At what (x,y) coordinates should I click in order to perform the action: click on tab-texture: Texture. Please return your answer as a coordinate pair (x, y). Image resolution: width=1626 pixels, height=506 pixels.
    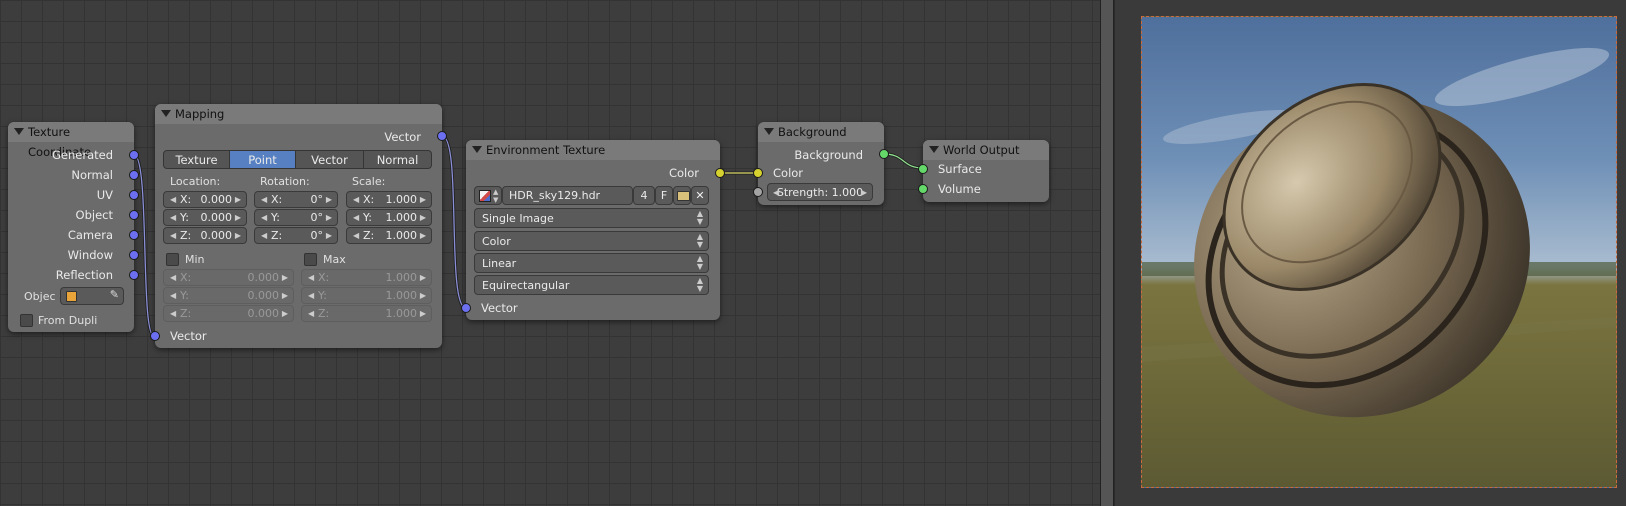
    Looking at the image, I should click on (196, 159).